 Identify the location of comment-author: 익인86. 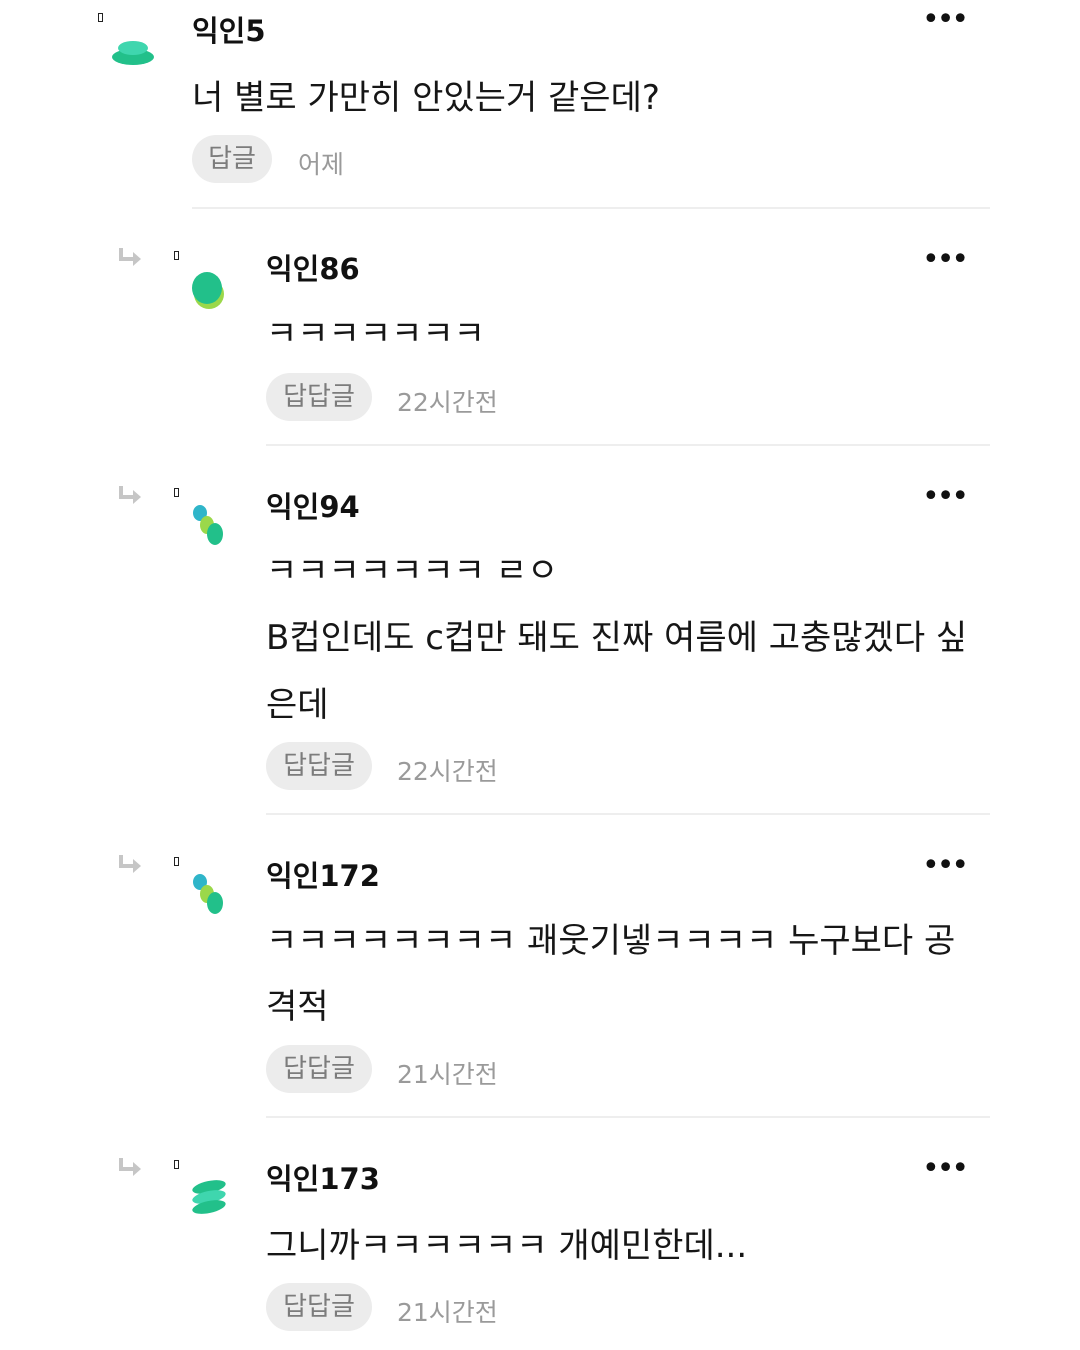
(313, 269).